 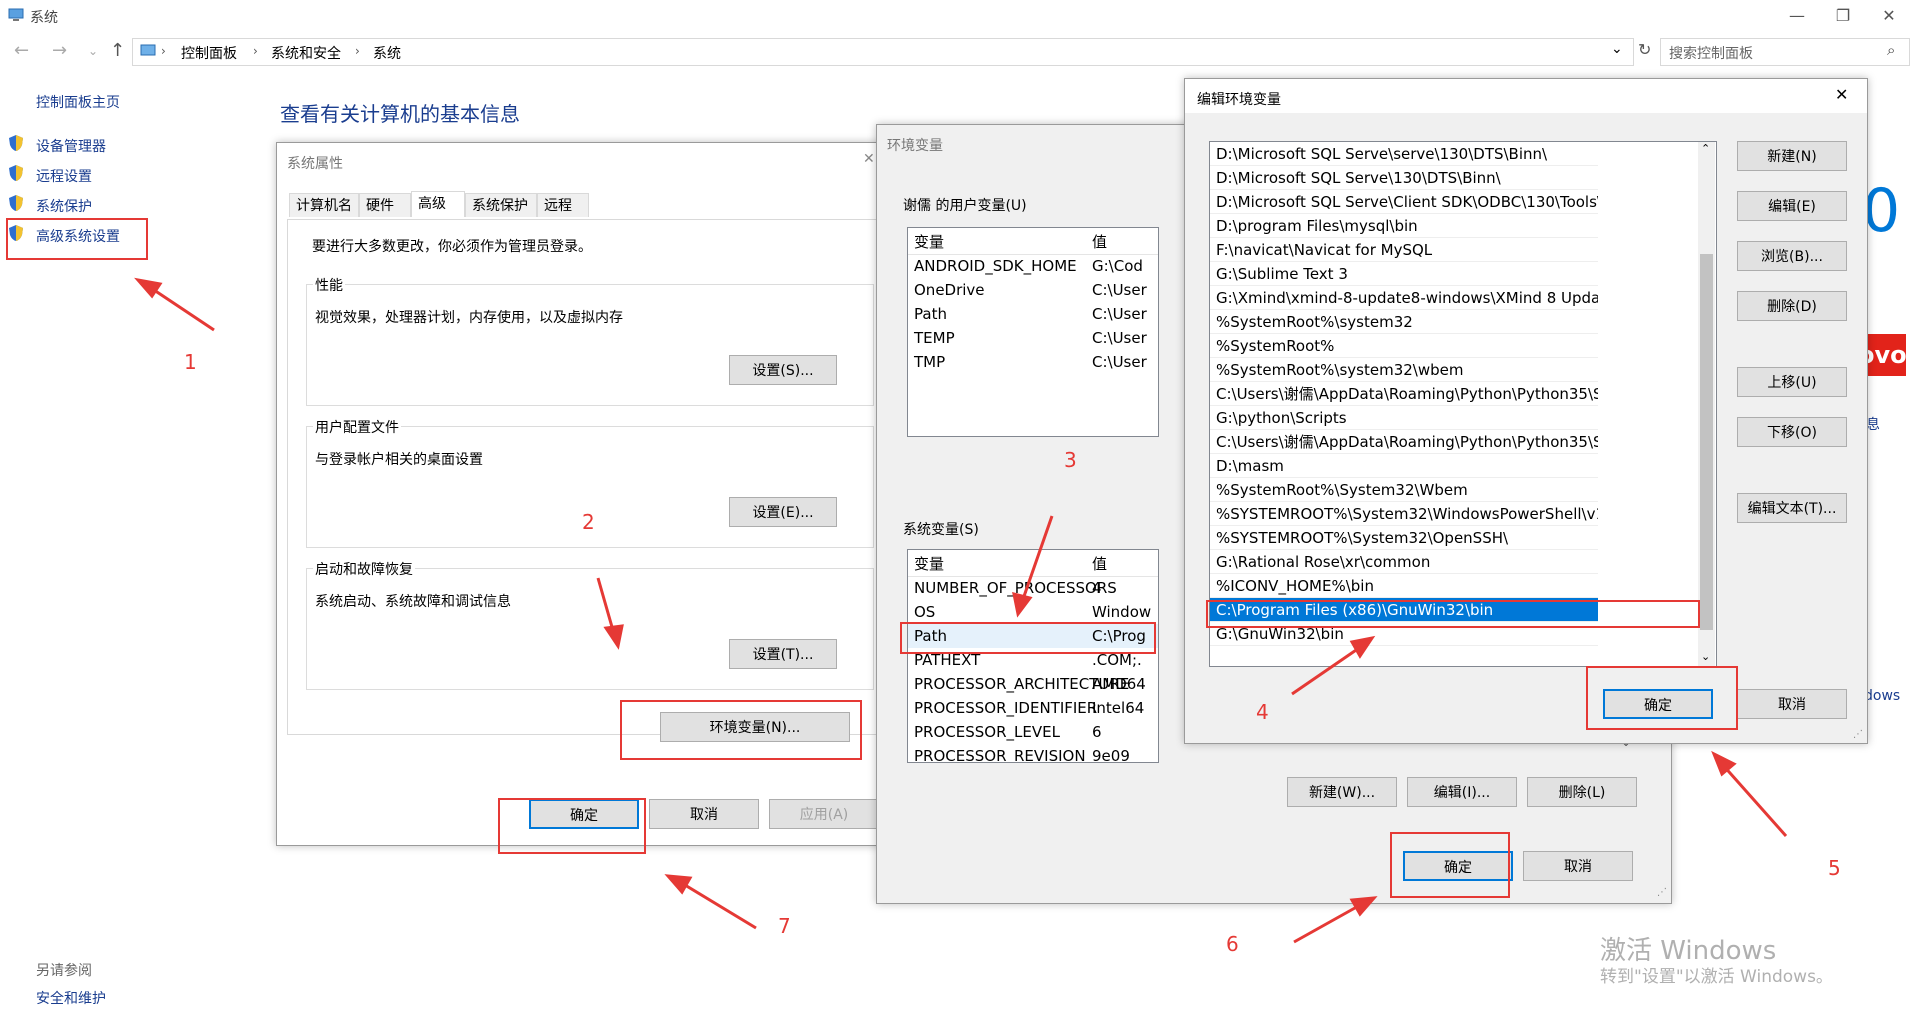 I want to click on move-down-button: 下移(O), so click(x=1792, y=432).